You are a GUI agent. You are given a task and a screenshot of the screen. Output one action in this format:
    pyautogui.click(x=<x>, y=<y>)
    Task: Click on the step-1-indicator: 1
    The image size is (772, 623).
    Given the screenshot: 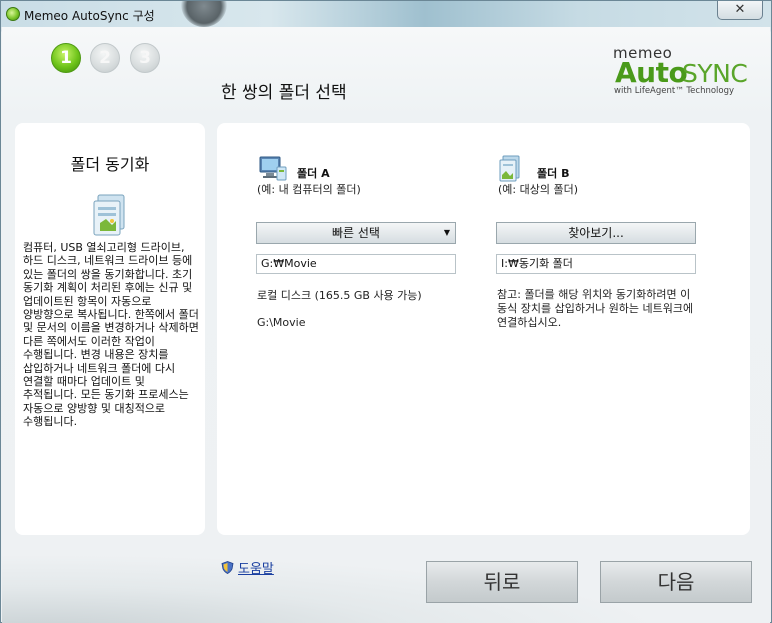 What is the action you would take?
    pyautogui.click(x=66, y=58)
    